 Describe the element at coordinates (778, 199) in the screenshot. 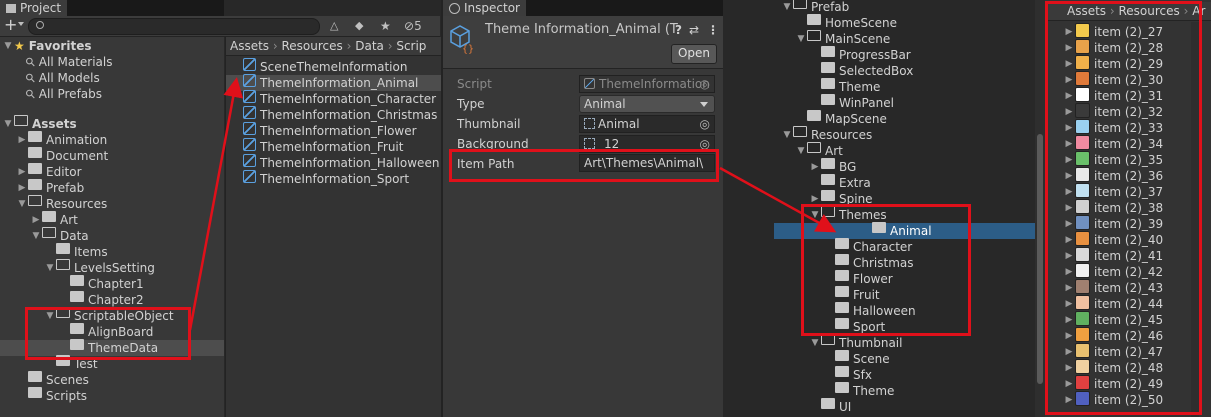

I see `arrow-to-themes-animal` at that location.